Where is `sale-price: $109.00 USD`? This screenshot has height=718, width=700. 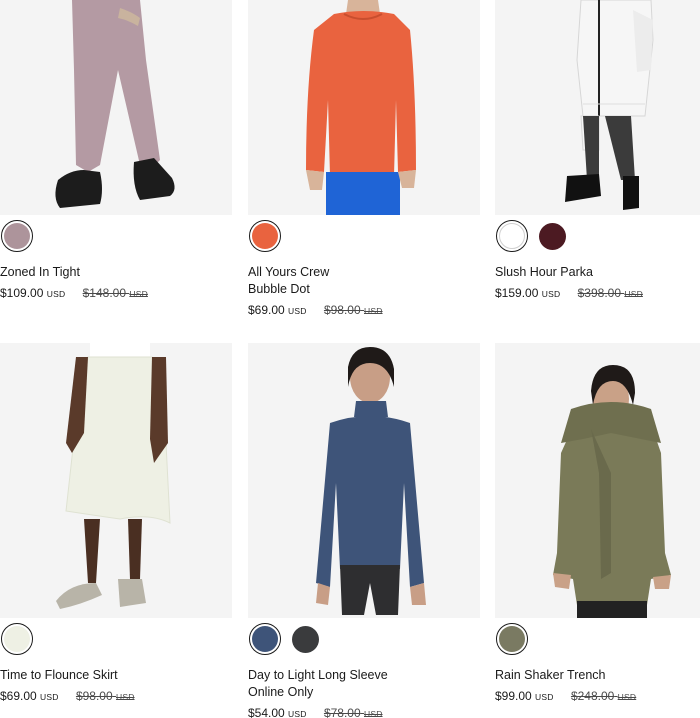
sale-price: $109.00 USD is located at coordinates (33, 293).